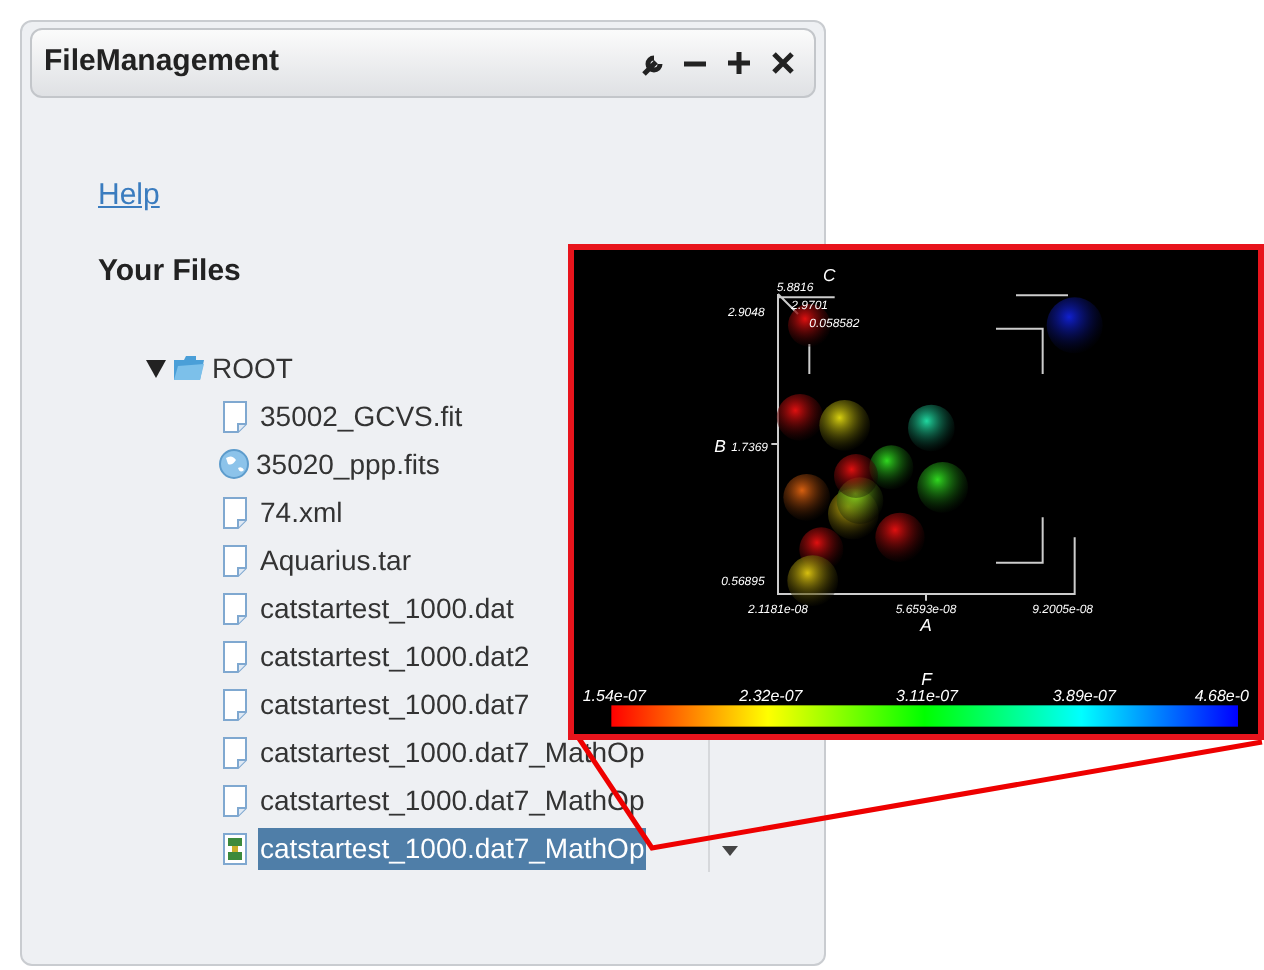 The width and height of the screenshot is (1264, 970). What do you see at coordinates (387, 608) in the screenshot?
I see `tree-item: catstartest_1000.dat` at bounding box center [387, 608].